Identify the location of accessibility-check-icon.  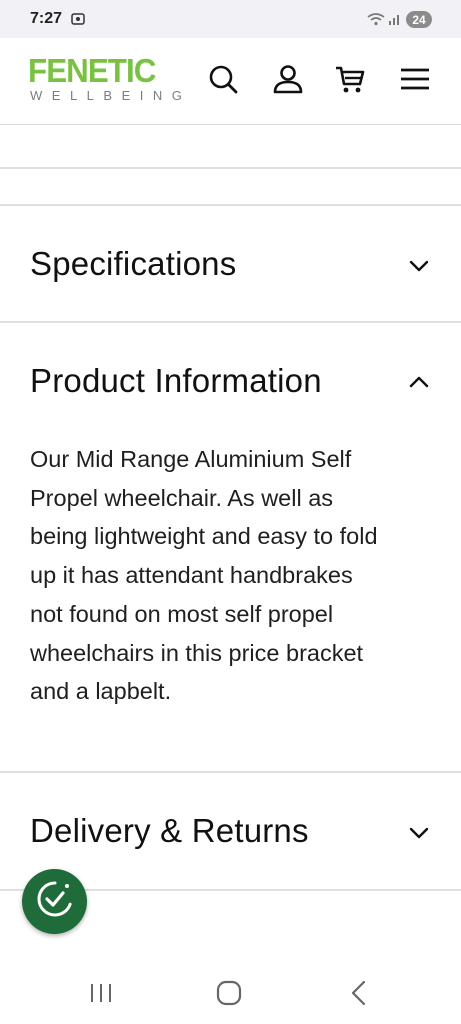
(55, 901).